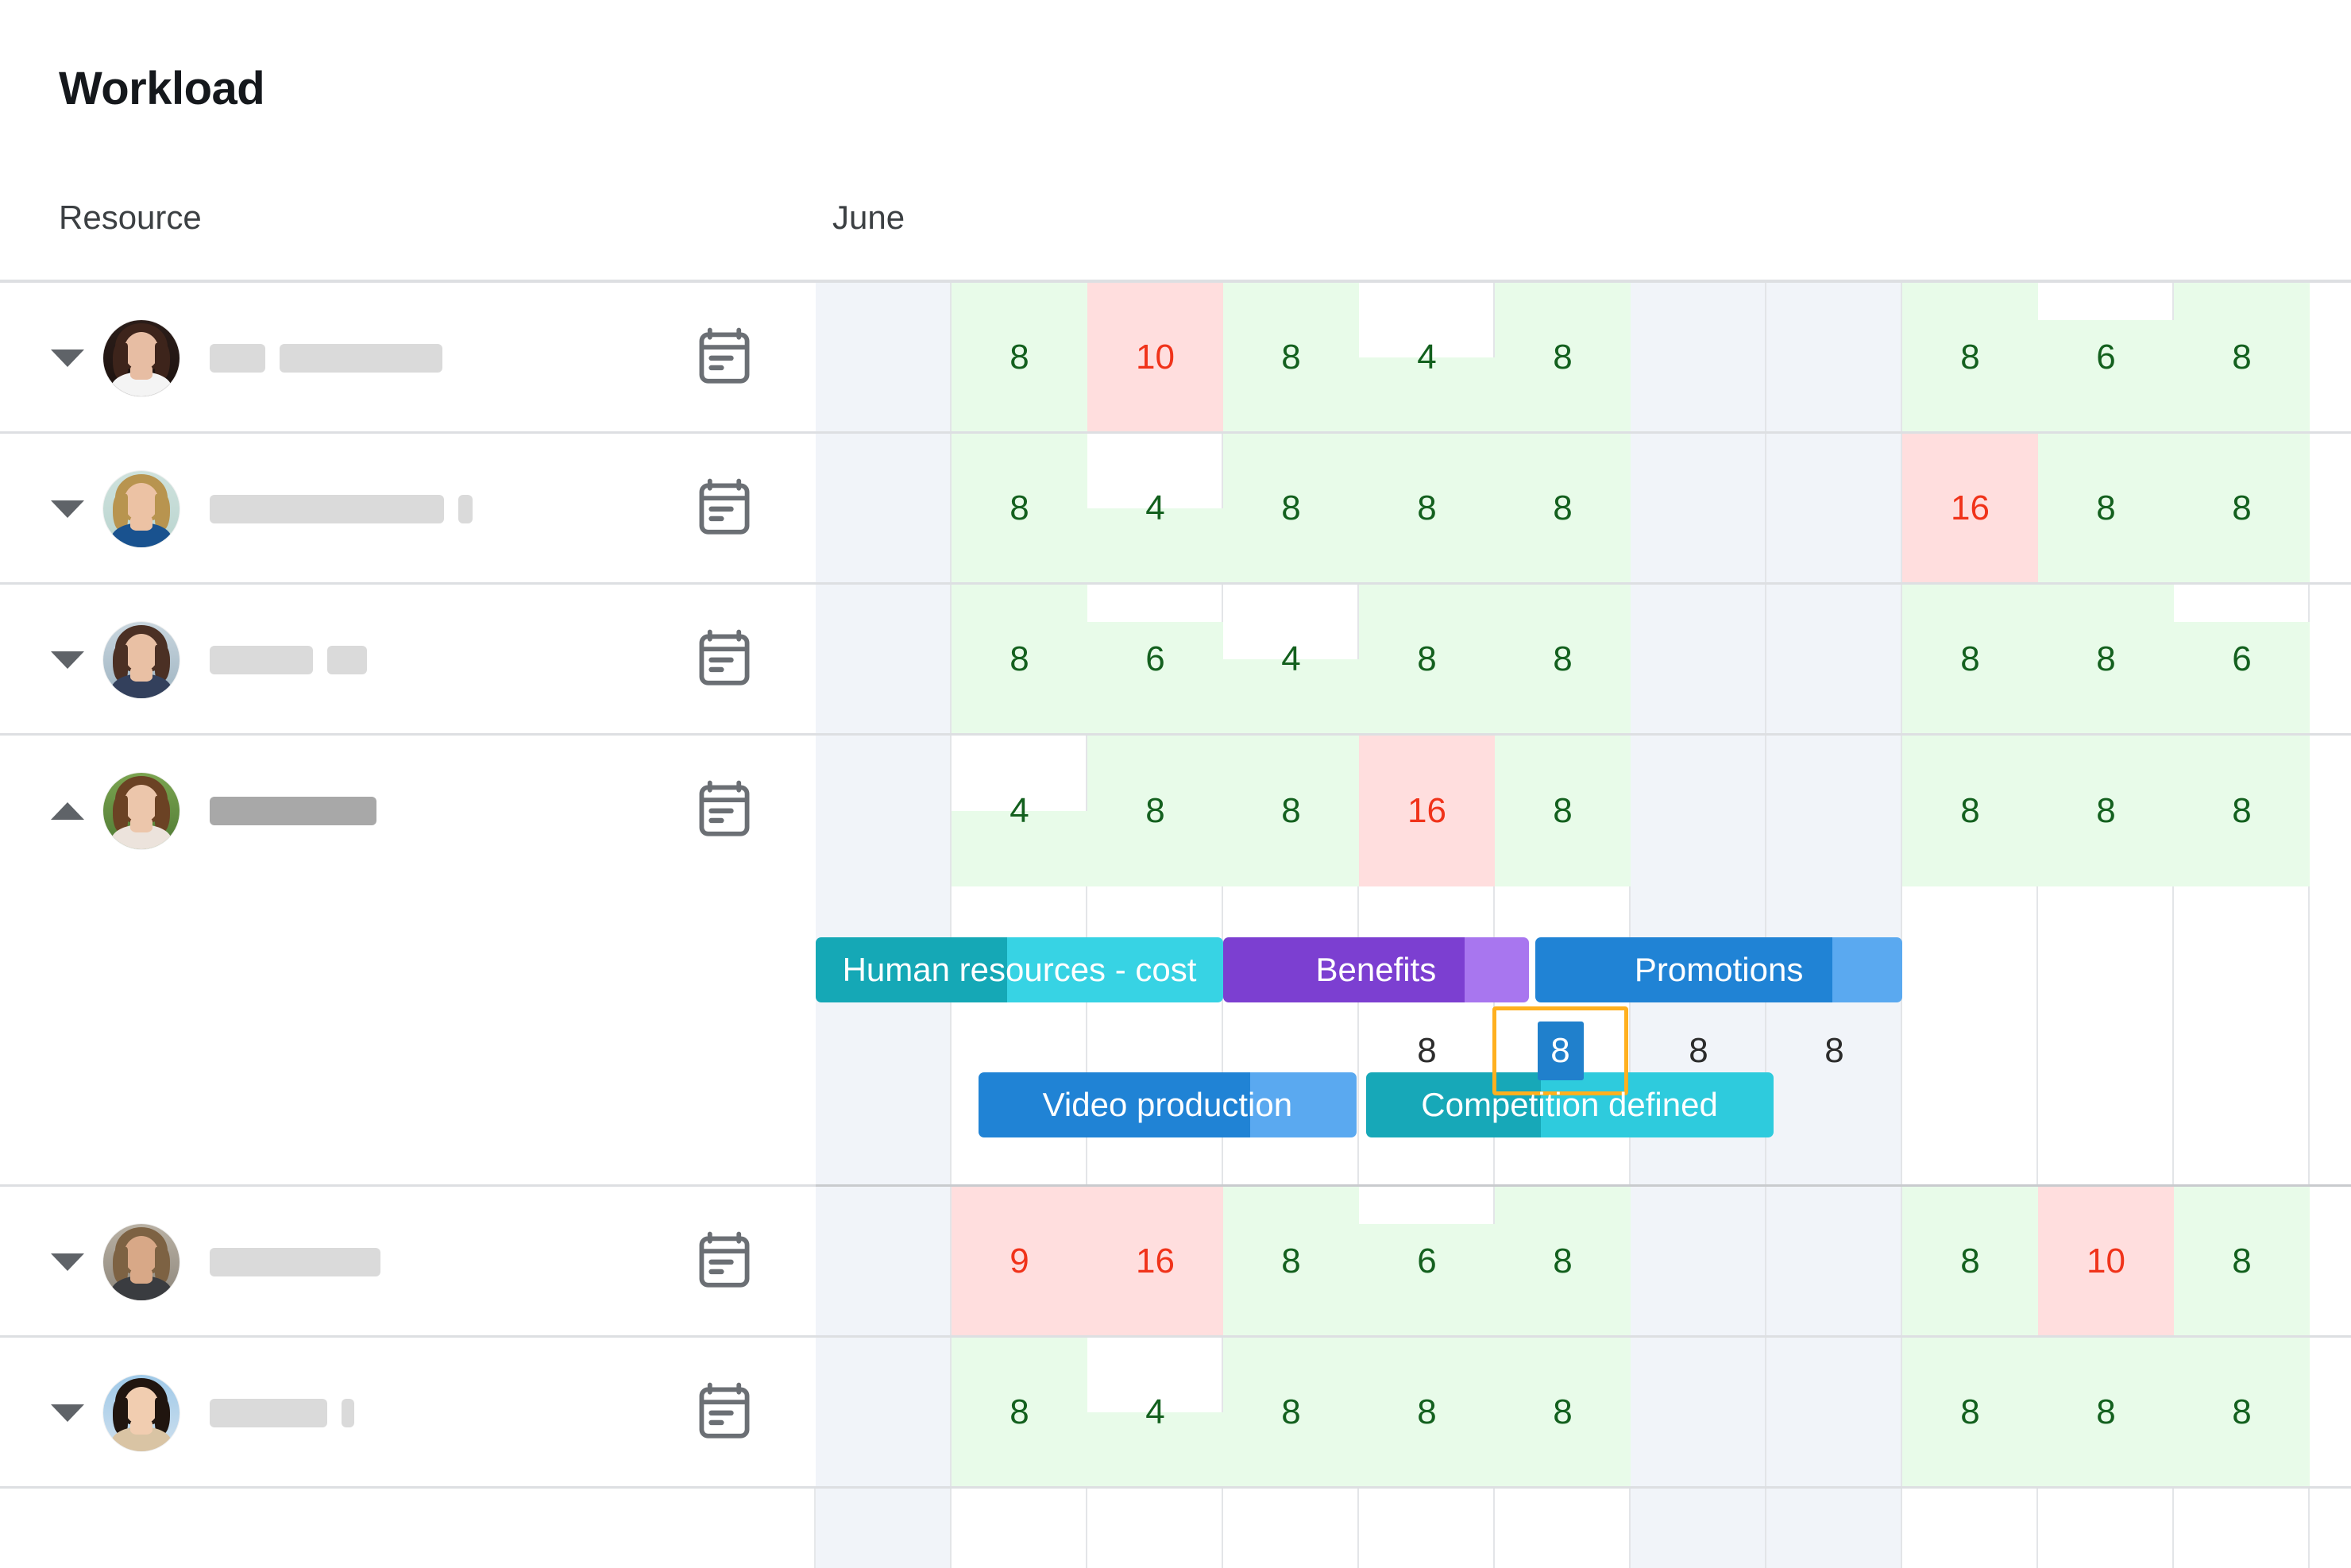  I want to click on selected-allocation-cell: 8, so click(1560, 1050).